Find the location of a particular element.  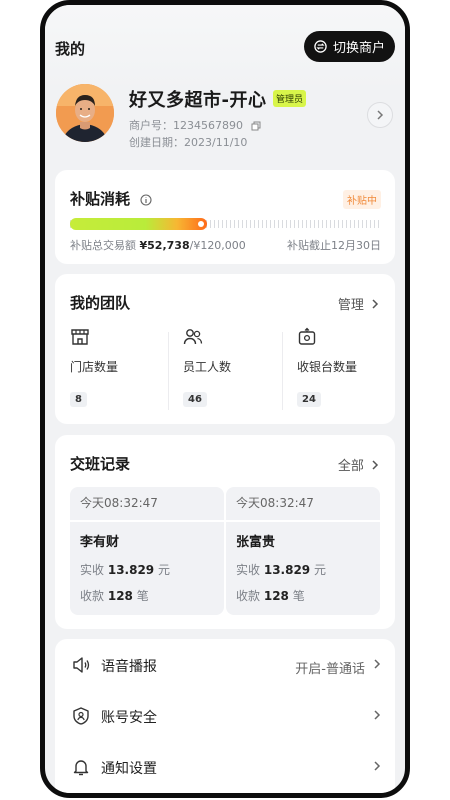

shift-record-card: 今天08:32:47 李有财 实收 13.829 元 收款 128 笔 is located at coordinates (147, 551).